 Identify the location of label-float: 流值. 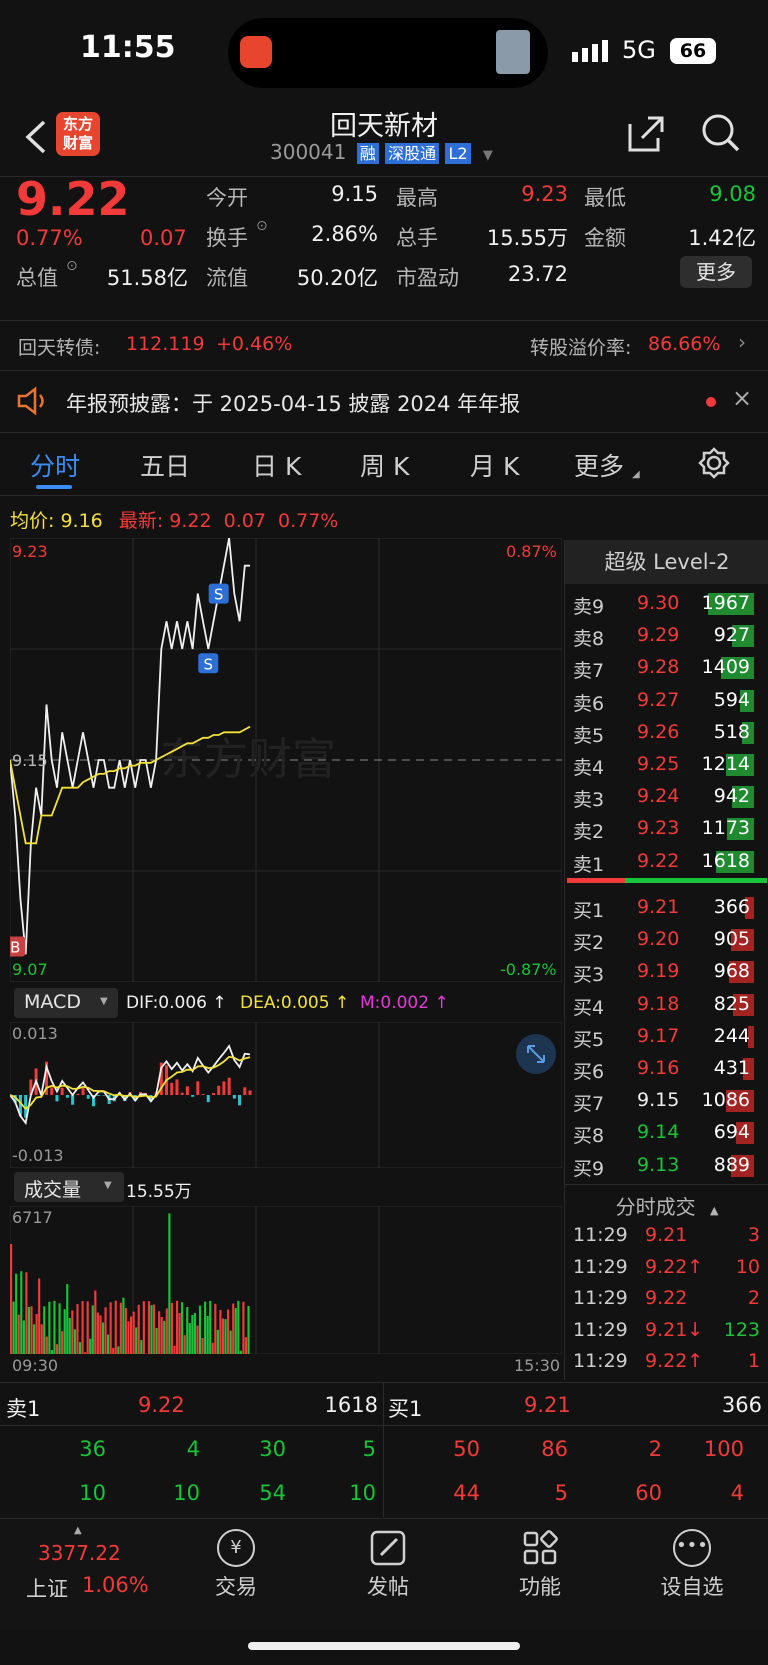
(227, 278).